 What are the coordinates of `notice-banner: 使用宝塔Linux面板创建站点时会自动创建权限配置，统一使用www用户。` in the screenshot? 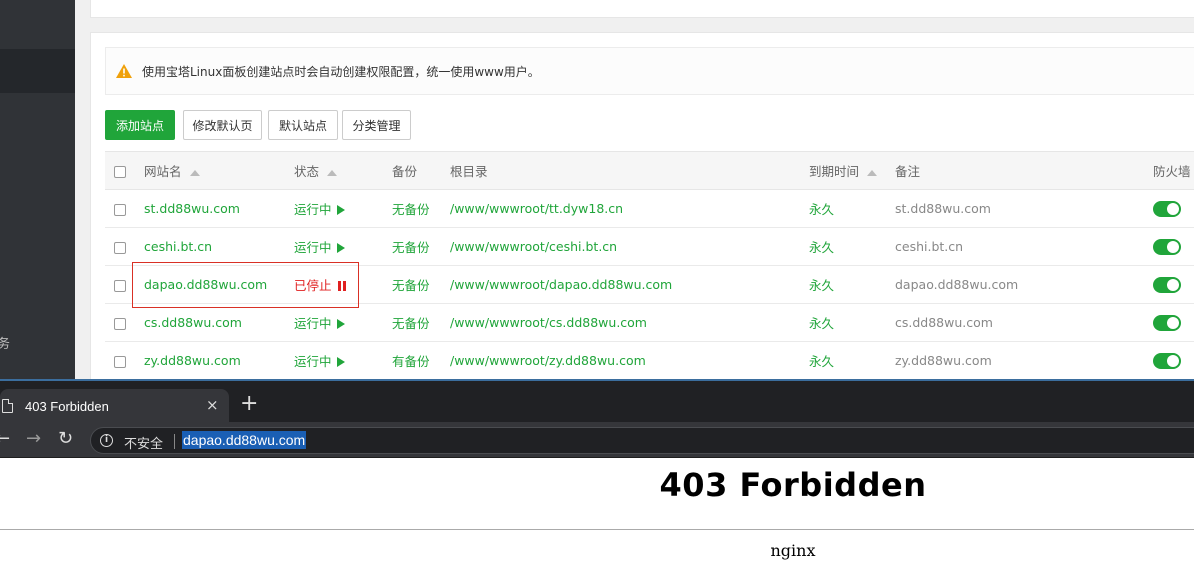 It's located at (649, 71).